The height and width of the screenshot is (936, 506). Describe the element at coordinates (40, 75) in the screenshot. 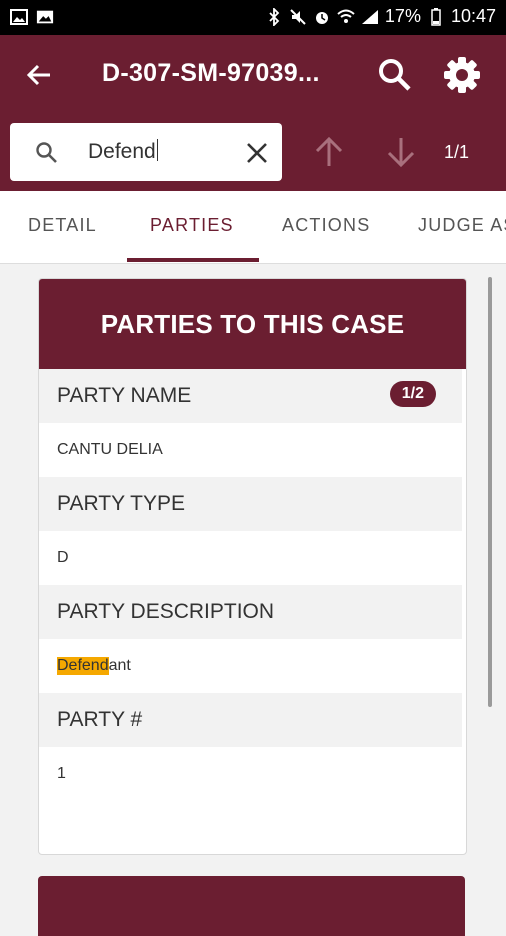

I see `back-arrow-icon` at that location.